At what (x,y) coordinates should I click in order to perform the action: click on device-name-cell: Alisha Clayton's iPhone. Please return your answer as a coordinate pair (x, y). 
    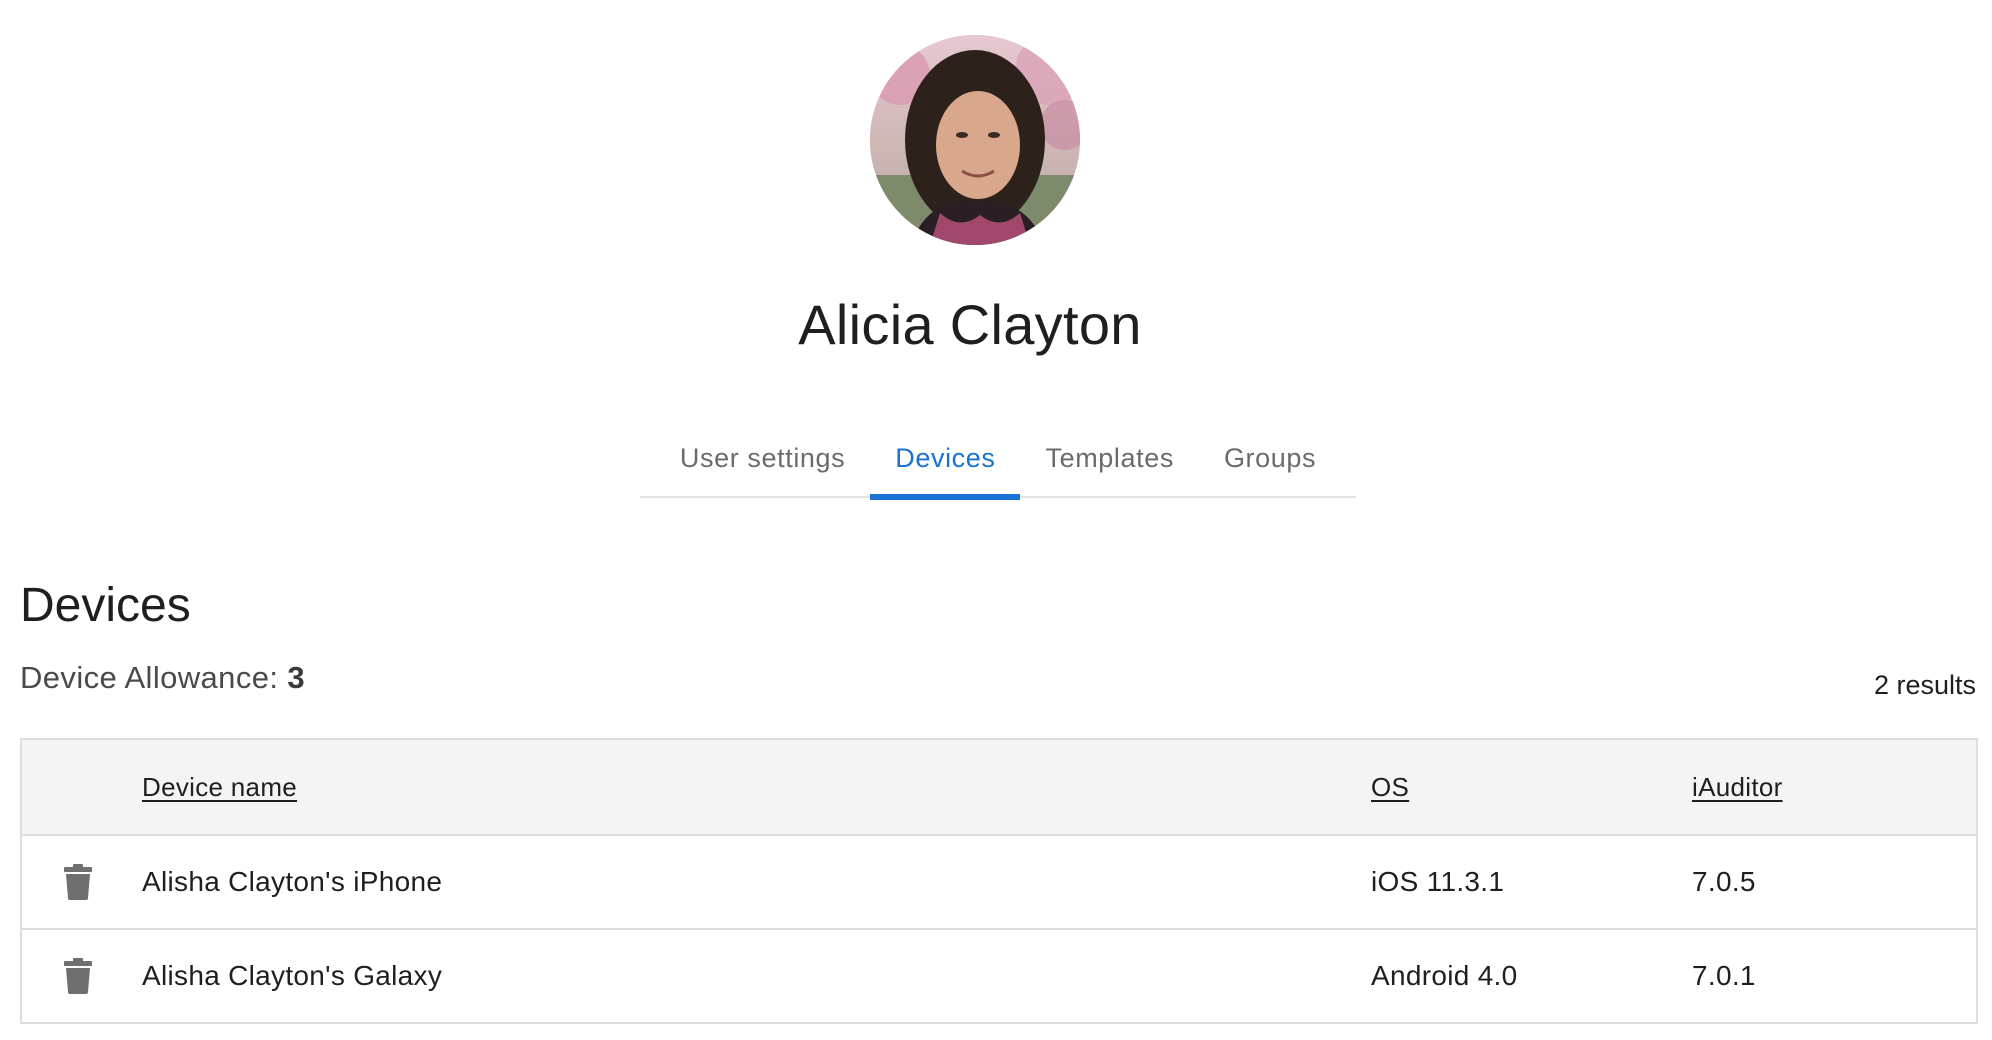
    Looking at the image, I should click on (292, 881).